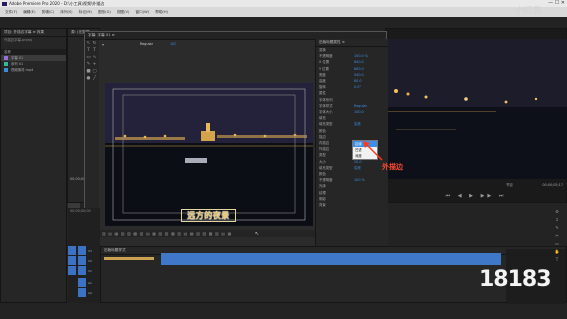 The image size is (567, 319). I want to click on alignment-buttons: ▥▤▦▧▨▩▥▤▦▧▨▩▥▤▦▧▨▩▥▤▦, so click(207, 233).